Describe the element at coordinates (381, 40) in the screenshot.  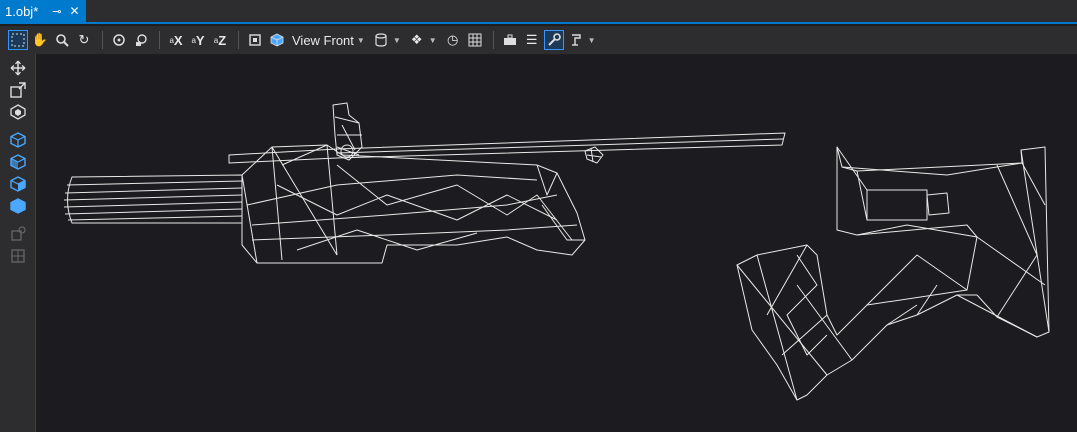
I see `database-icon` at that location.